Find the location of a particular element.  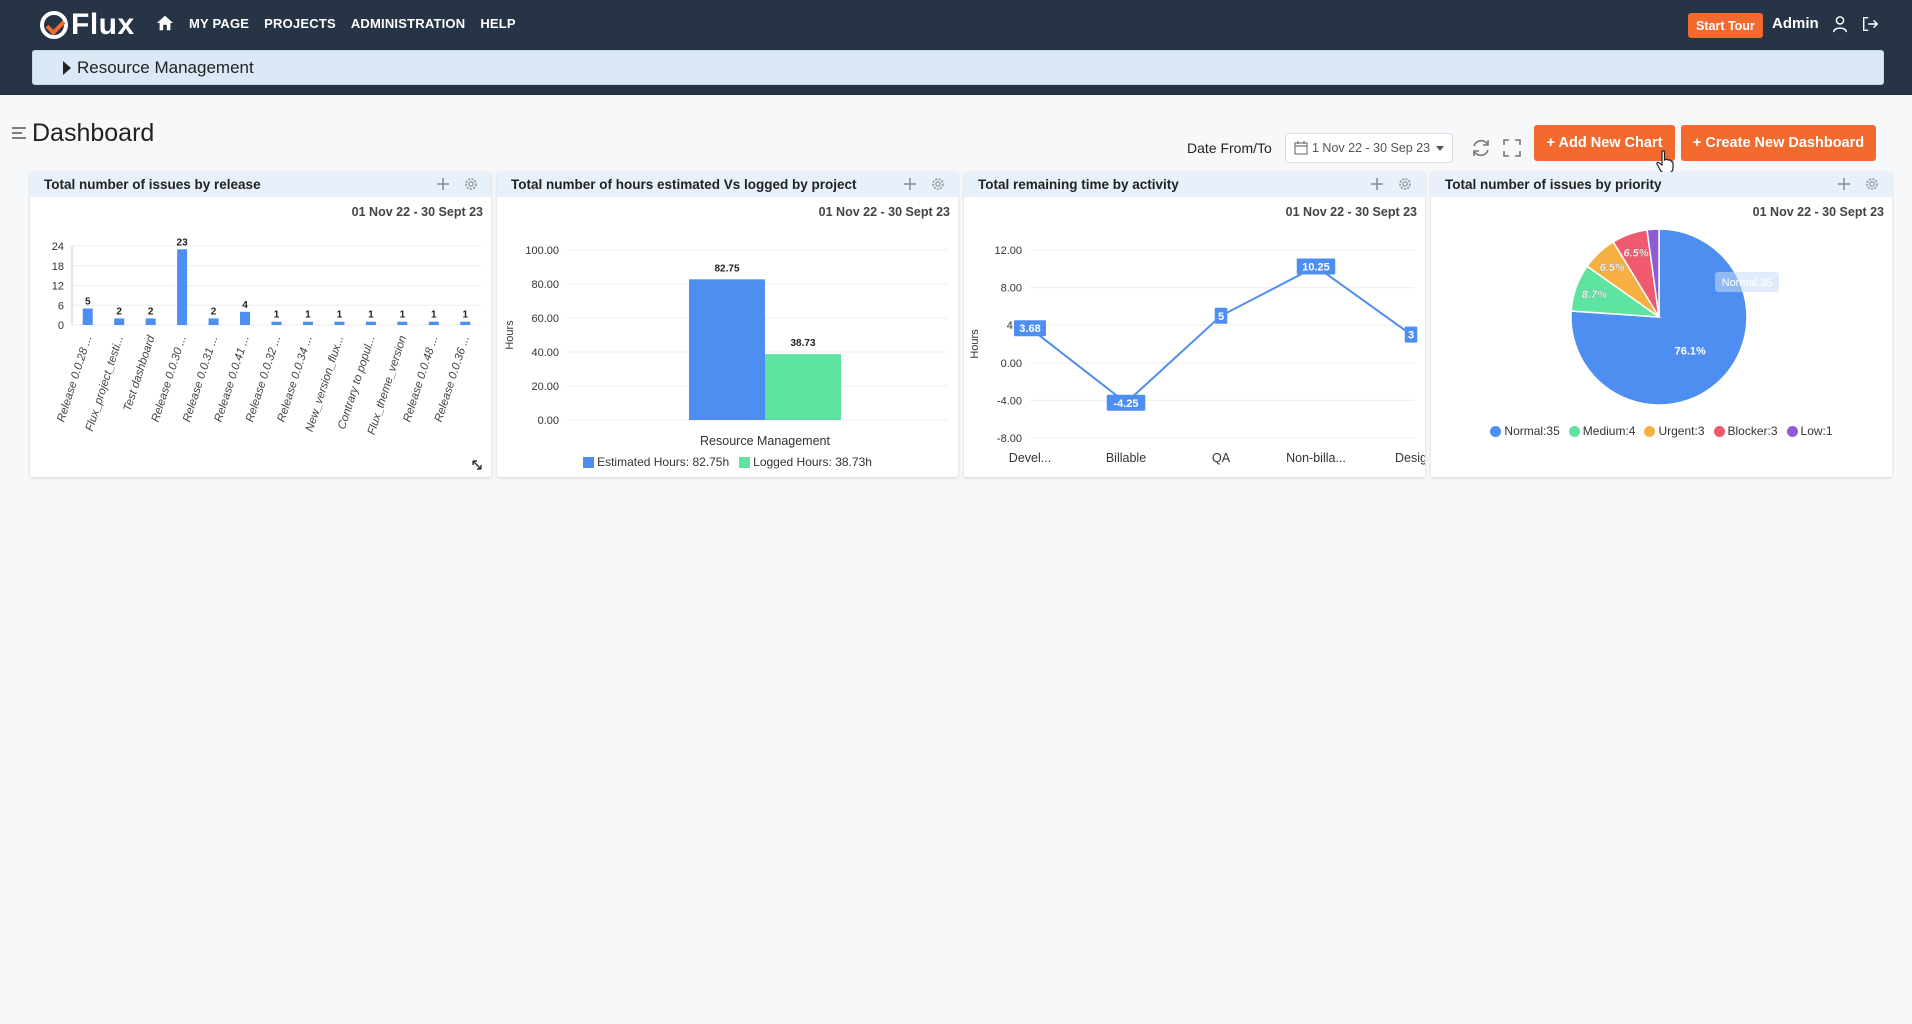

card-title: Total number of issues by release is located at coordinates (152, 184).